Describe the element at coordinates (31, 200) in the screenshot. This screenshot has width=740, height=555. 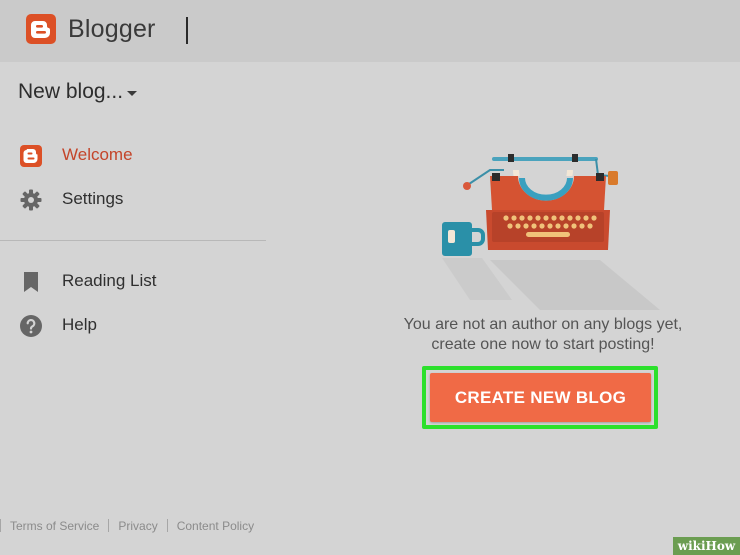
I see `gear-icon` at that location.